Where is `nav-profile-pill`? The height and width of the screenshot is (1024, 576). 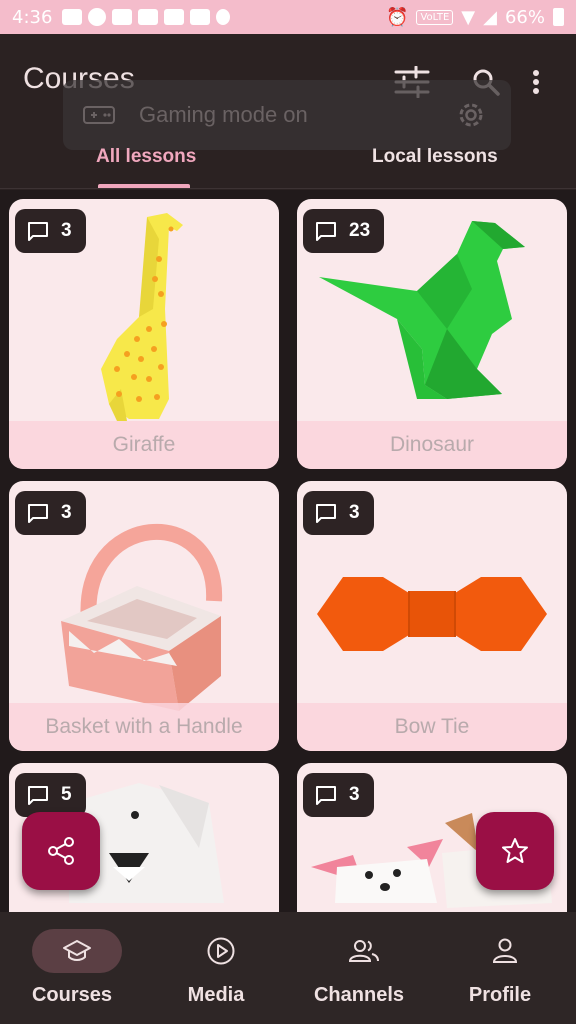
nav-profile-pill is located at coordinates (505, 951).